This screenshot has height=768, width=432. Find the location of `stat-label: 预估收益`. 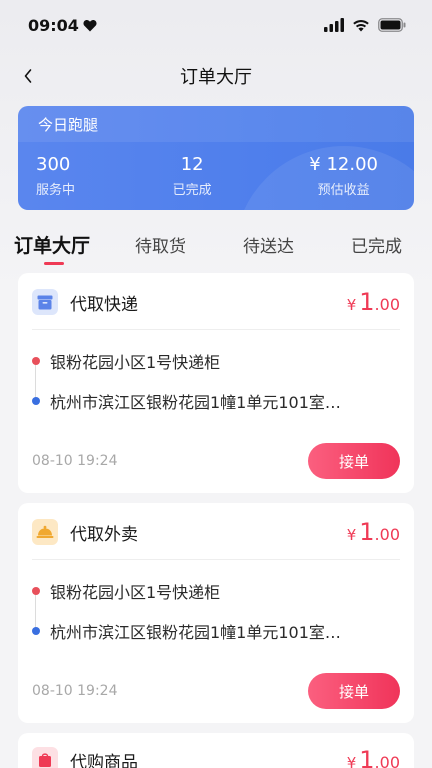

stat-label: 预估收益 is located at coordinates (343, 190).